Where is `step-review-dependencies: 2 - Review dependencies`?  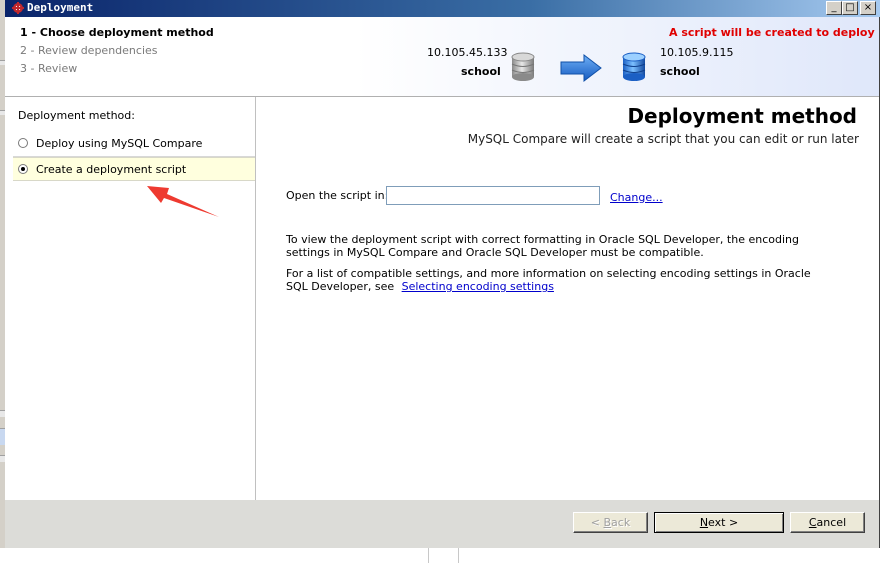 step-review-dependencies: 2 - Review dependencies is located at coordinates (89, 50).